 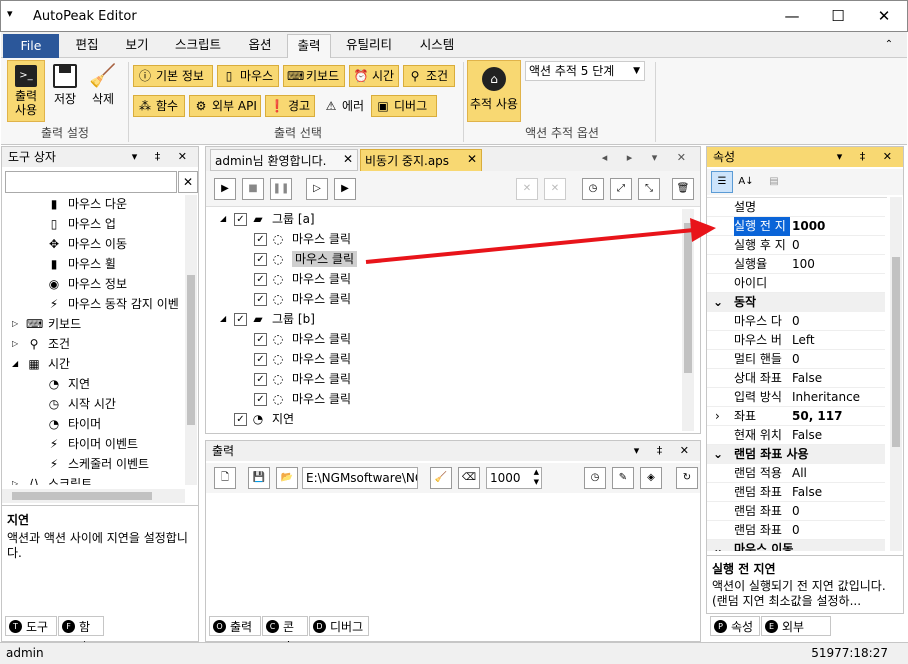 What do you see at coordinates (796, 264) in the screenshot?
I see `property-row: 실행율 100` at bounding box center [796, 264].